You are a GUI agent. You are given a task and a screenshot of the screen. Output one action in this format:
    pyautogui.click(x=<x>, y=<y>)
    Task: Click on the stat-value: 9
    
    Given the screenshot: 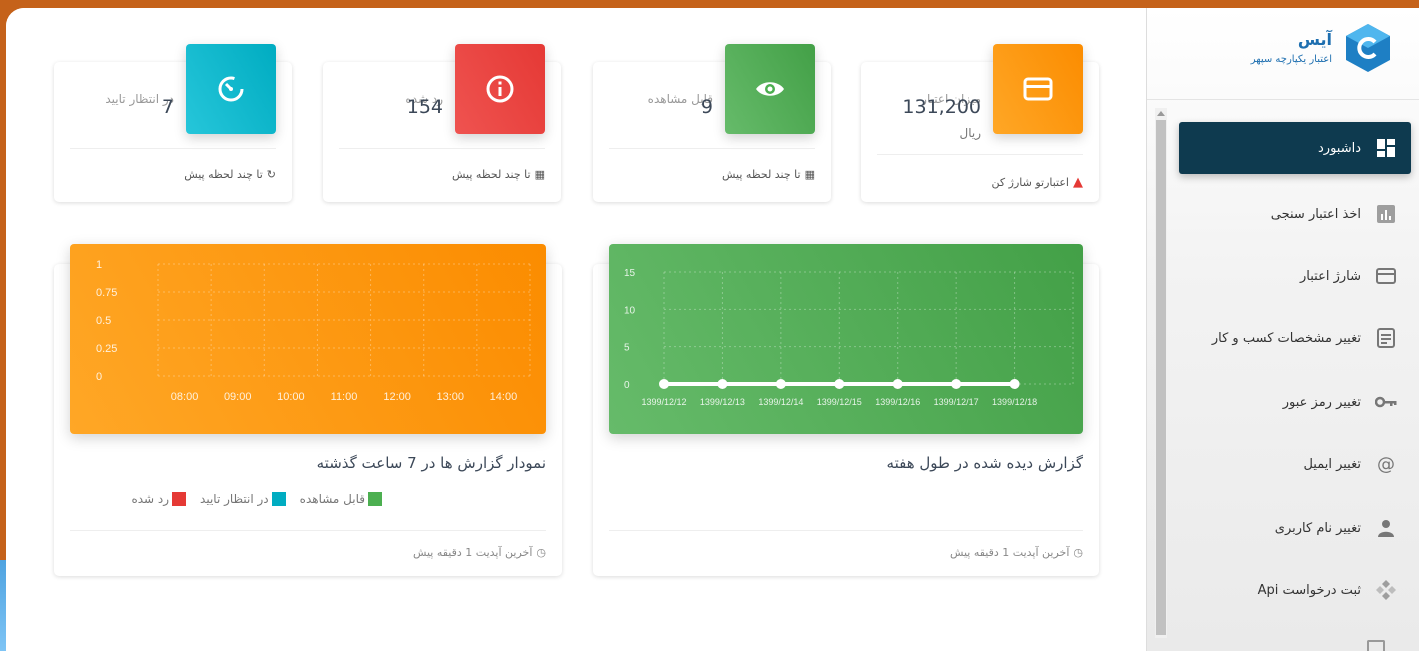 What is the action you would take?
    pyautogui.click(x=706, y=107)
    